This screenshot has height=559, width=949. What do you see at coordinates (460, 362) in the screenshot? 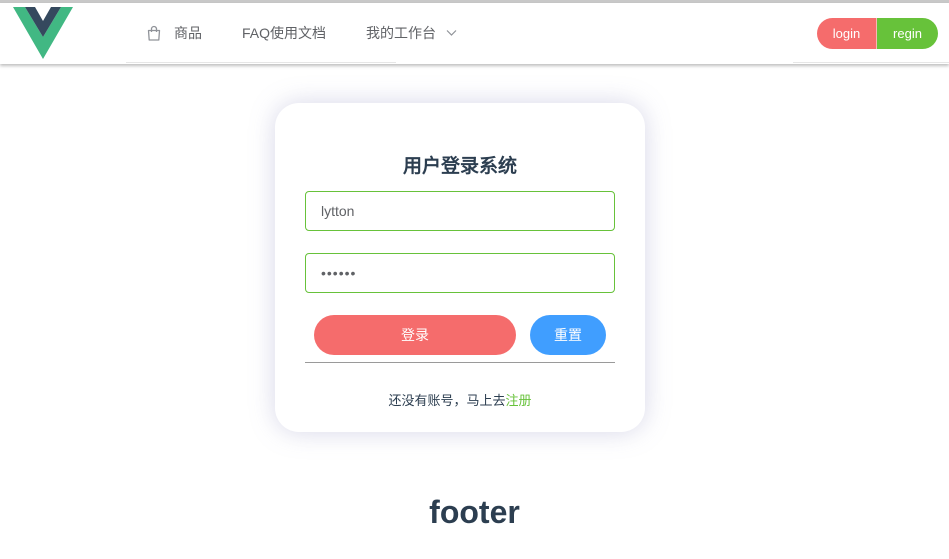
I see `form-divider` at bounding box center [460, 362].